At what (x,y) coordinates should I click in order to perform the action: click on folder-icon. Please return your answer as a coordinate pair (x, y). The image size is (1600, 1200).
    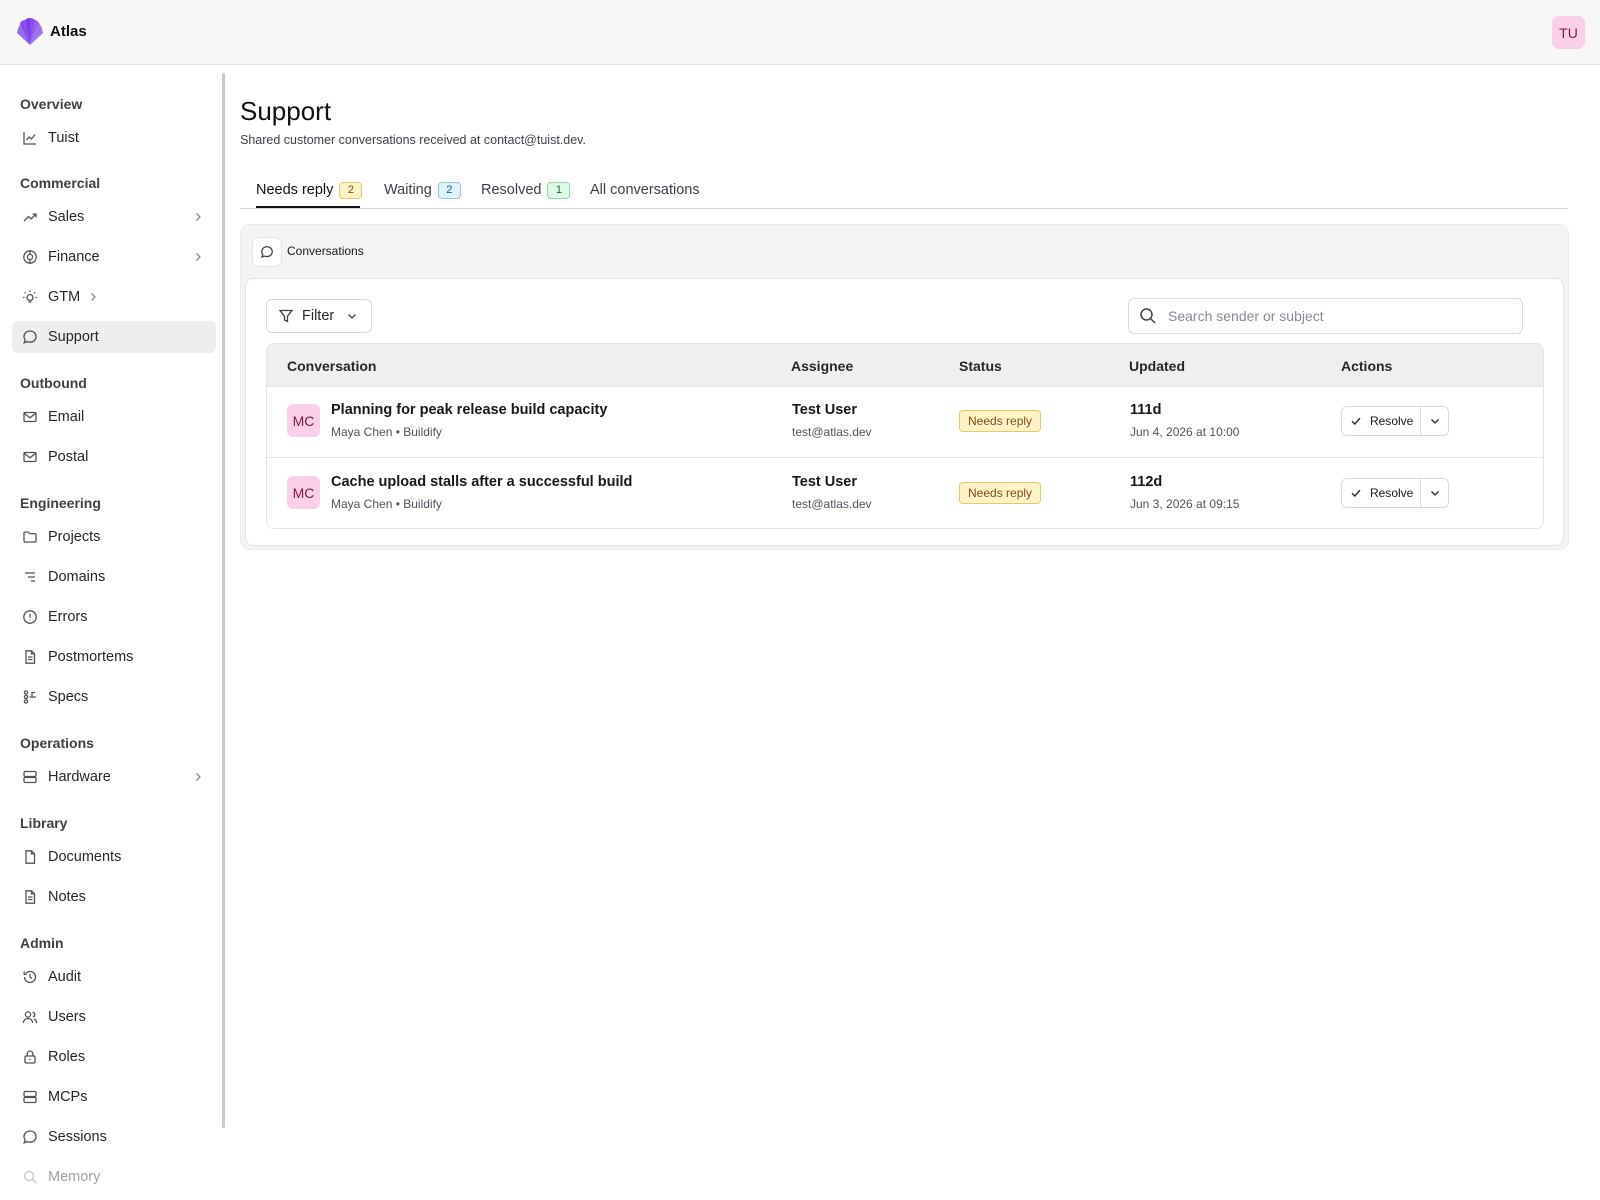
    Looking at the image, I should click on (30, 537).